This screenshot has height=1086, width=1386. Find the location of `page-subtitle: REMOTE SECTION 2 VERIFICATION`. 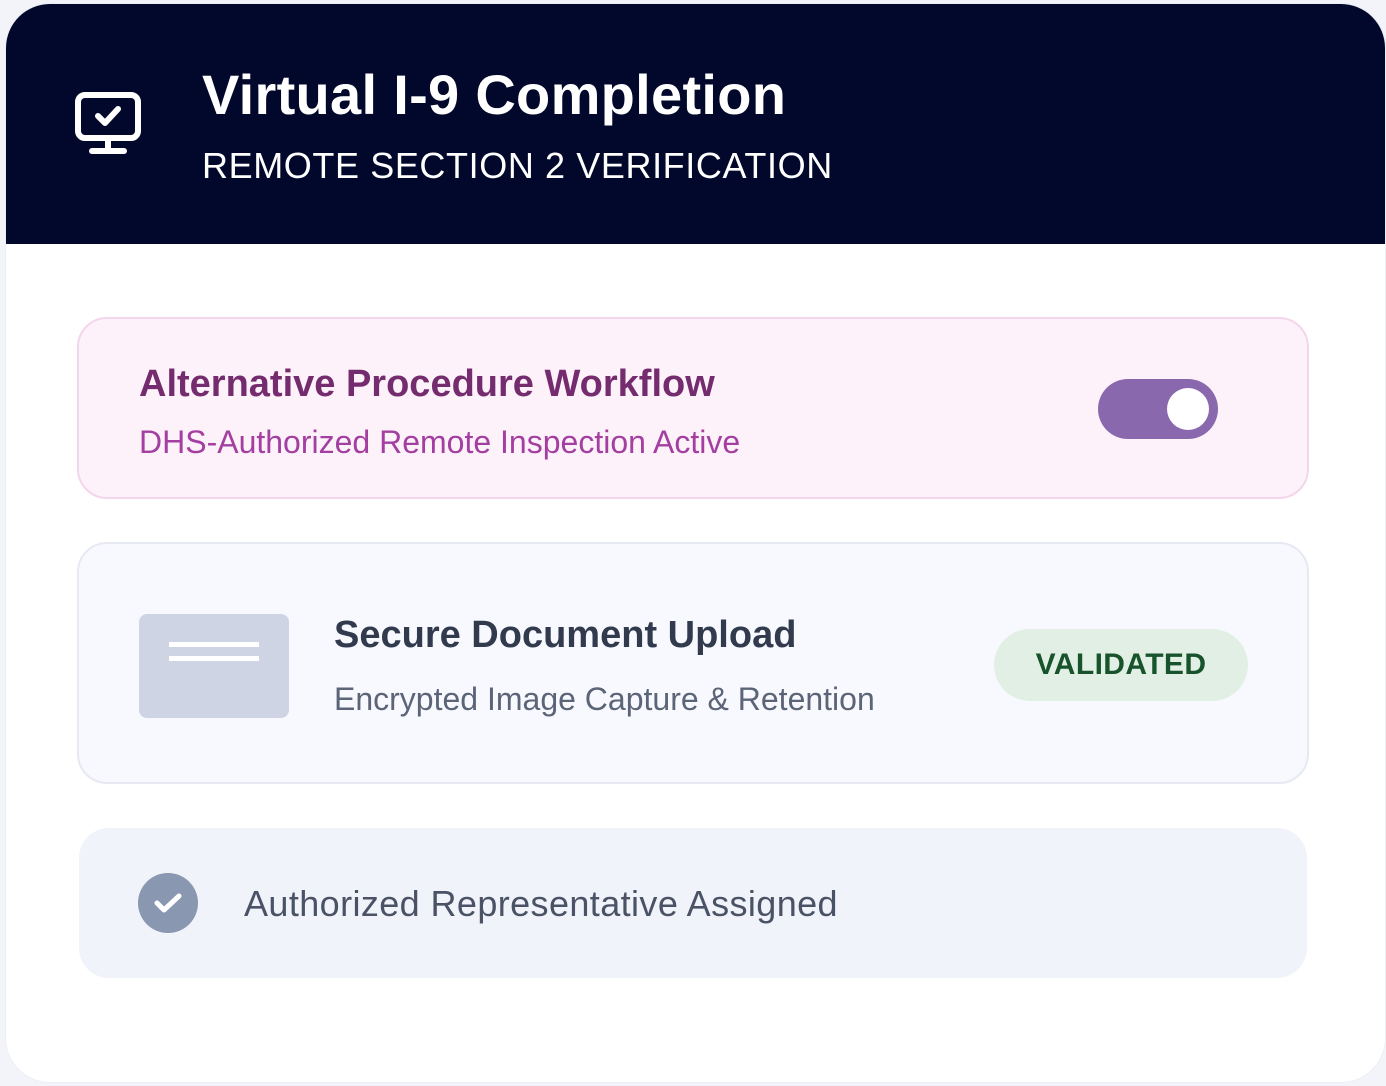

page-subtitle: REMOTE SECTION 2 VERIFICATION is located at coordinates (517, 165).